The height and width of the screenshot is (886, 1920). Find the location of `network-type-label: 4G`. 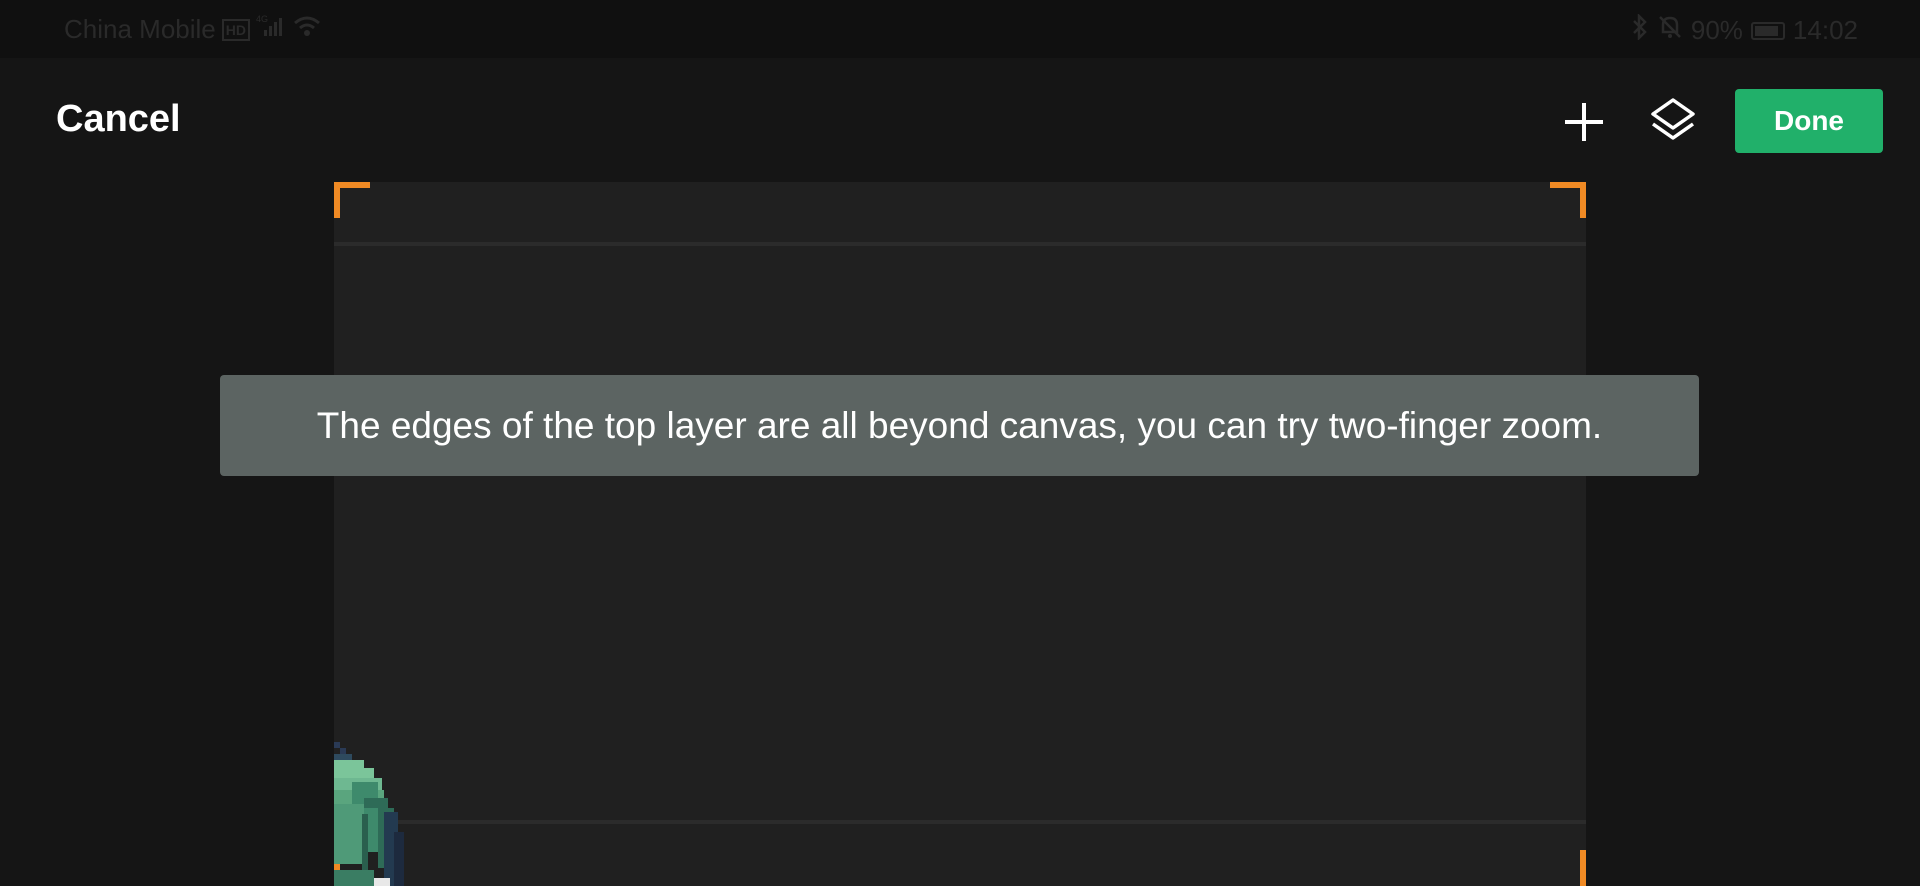

network-type-label: 4G is located at coordinates (262, 19).